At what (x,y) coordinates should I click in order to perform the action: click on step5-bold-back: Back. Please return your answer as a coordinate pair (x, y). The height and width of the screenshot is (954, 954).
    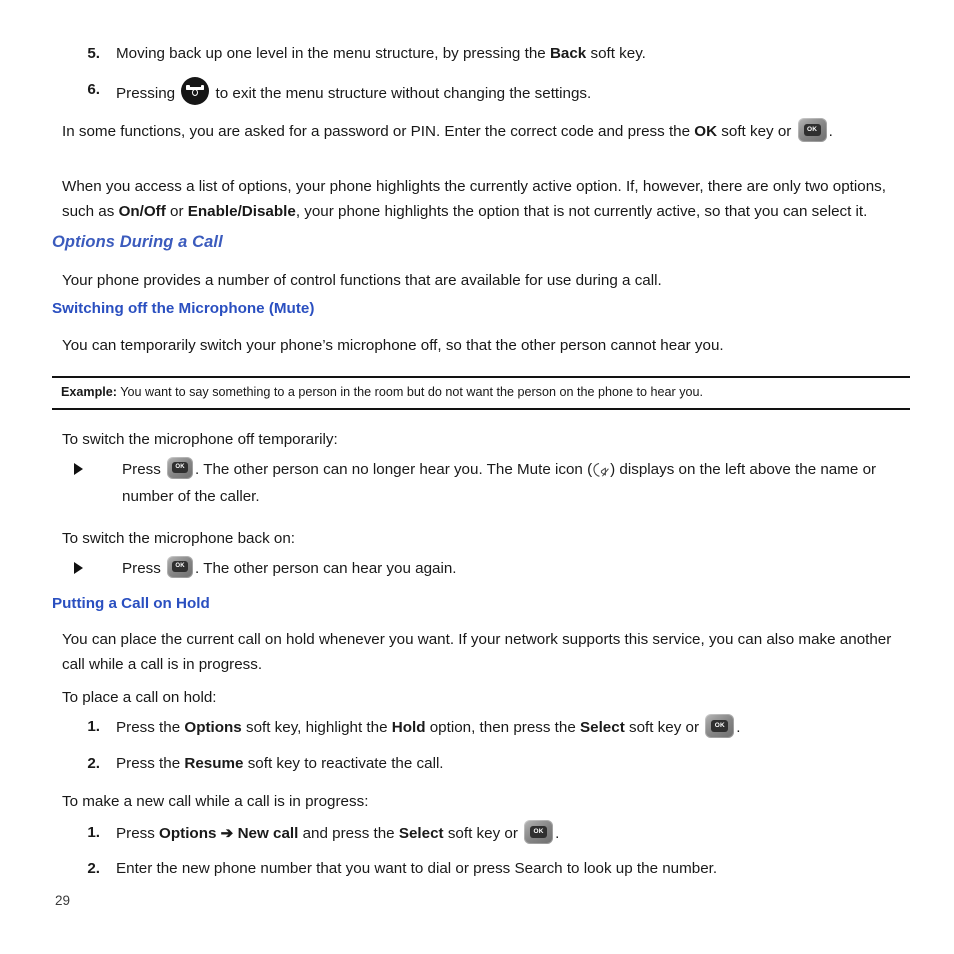
    Looking at the image, I should click on (568, 53).